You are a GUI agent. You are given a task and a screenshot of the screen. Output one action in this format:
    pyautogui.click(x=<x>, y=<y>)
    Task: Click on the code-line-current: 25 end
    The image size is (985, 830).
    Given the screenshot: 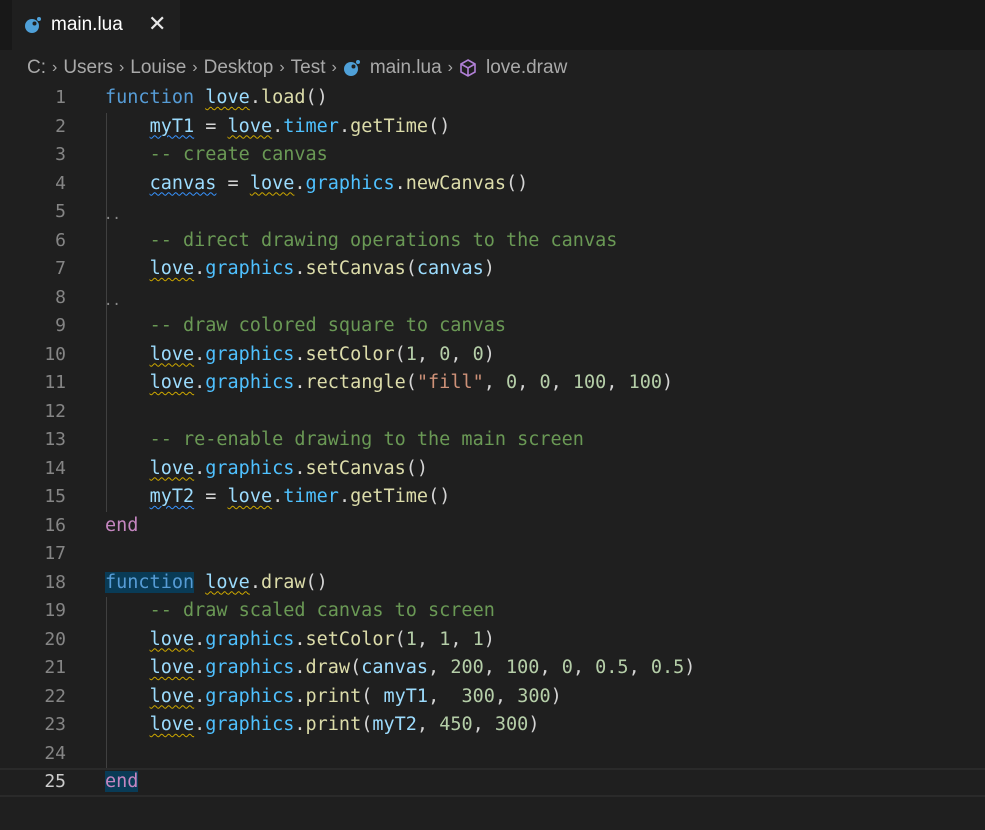 What is the action you would take?
    pyautogui.click(x=492, y=782)
    